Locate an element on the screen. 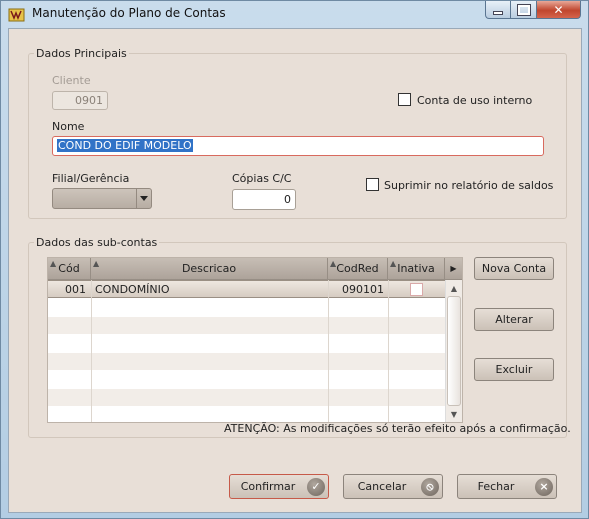 The image size is (589, 519). nome-selected-text: COND DO EDIF MODELO is located at coordinates (125, 145).